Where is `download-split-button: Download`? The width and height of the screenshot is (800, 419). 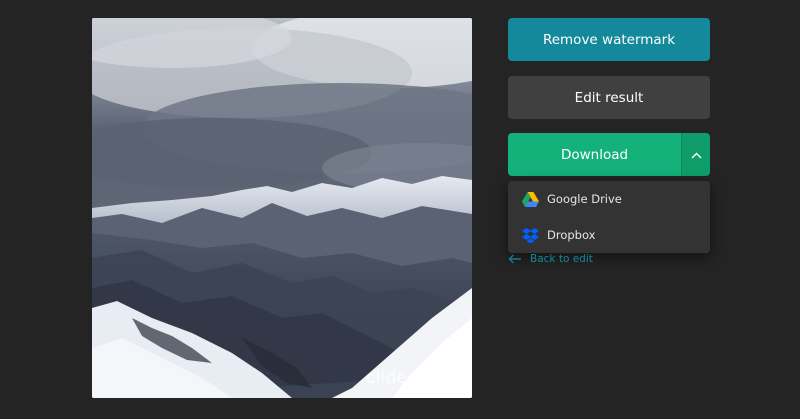 download-split-button: Download is located at coordinates (609, 154).